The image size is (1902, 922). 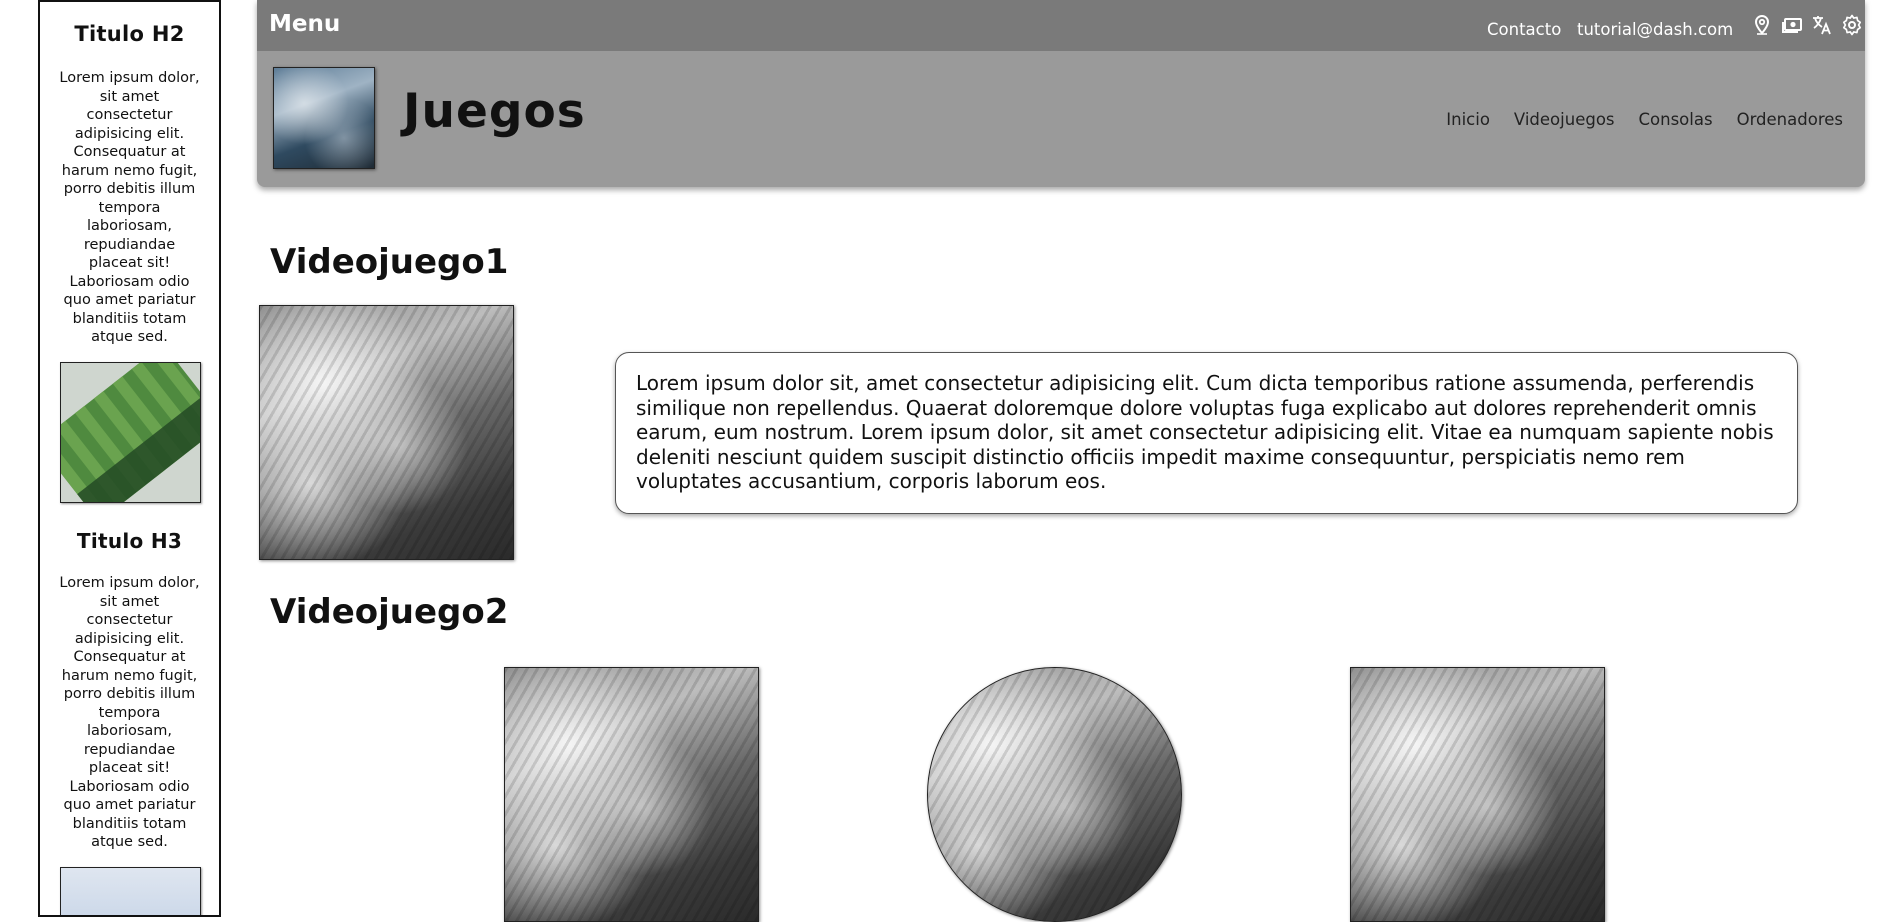 What do you see at coordinates (1061, 25) in the screenshot?
I see `top-bar: Menu Contacto tutorial@dash.com` at bounding box center [1061, 25].